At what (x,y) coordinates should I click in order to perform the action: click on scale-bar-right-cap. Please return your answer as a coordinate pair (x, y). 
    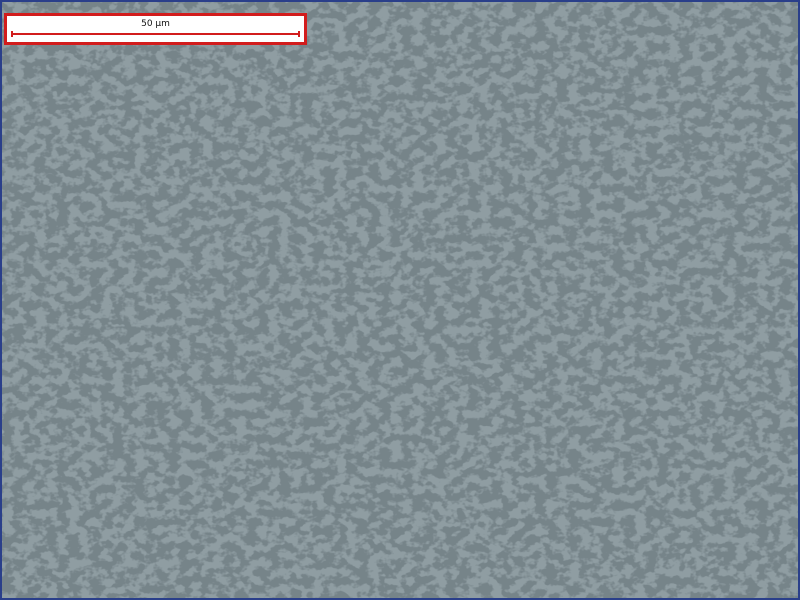
    Looking at the image, I should click on (299, 34).